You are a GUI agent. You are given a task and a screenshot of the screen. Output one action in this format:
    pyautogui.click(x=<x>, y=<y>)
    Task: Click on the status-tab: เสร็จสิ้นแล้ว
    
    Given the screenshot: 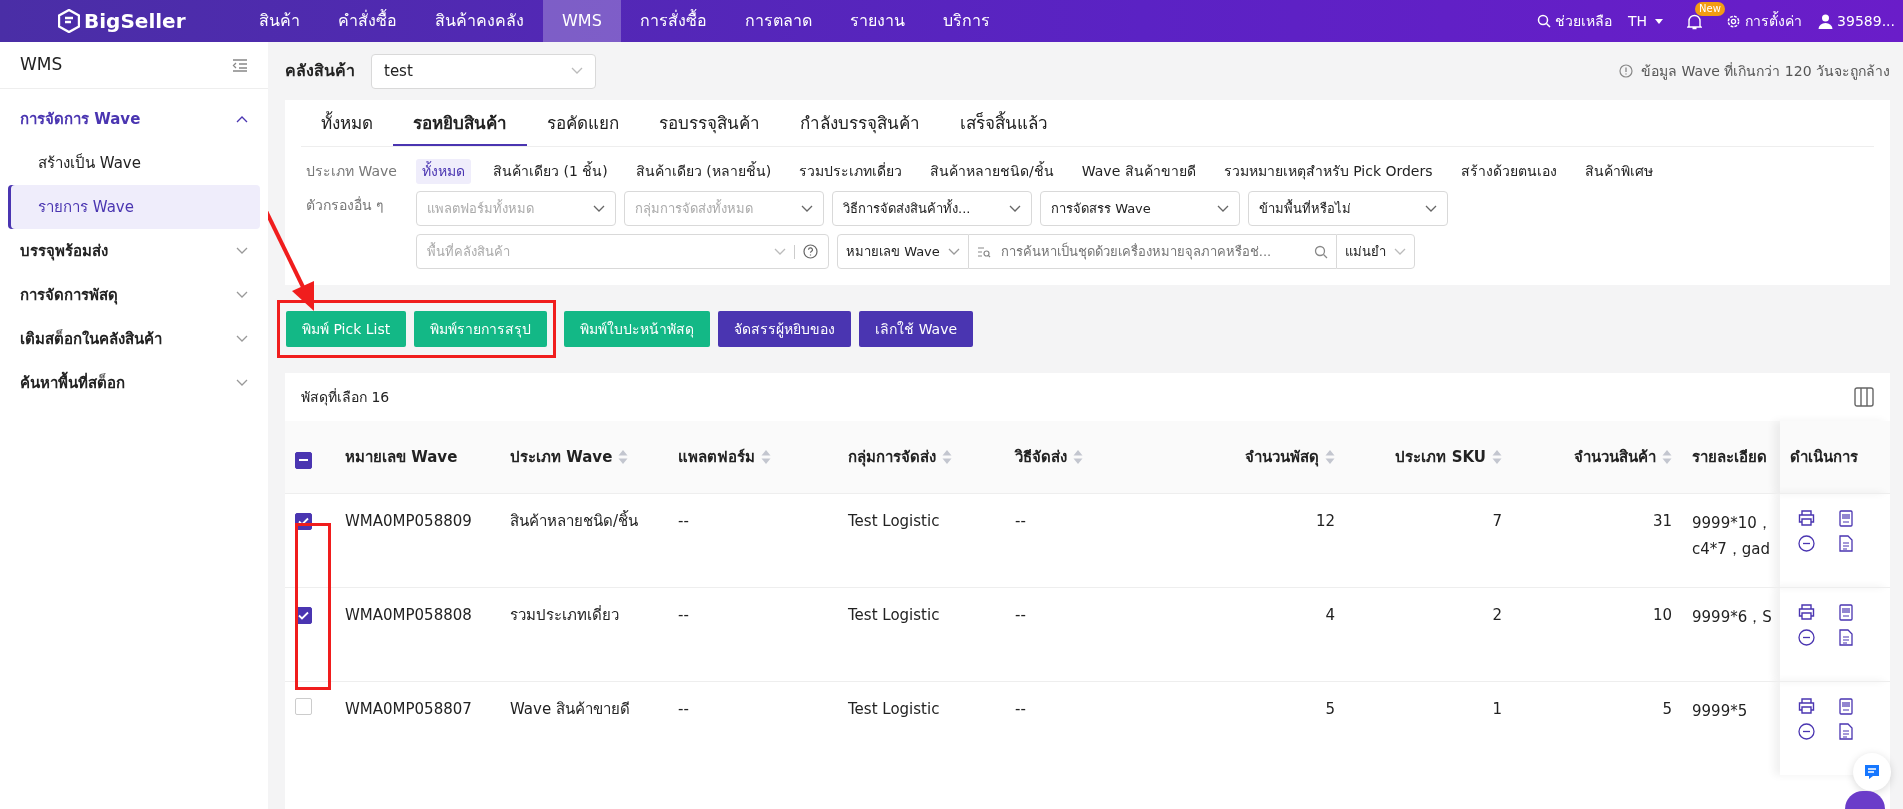 What is the action you would take?
    pyautogui.click(x=1004, y=123)
    